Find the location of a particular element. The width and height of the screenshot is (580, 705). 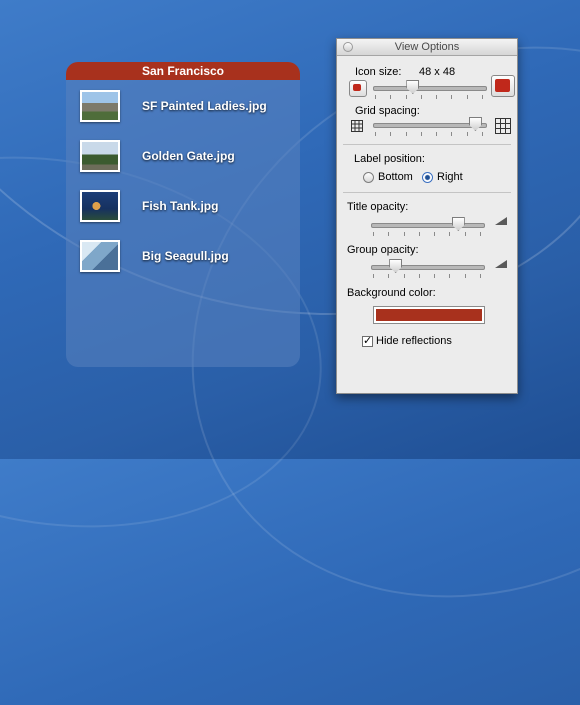

window-title: View Options is located at coordinates (427, 47).